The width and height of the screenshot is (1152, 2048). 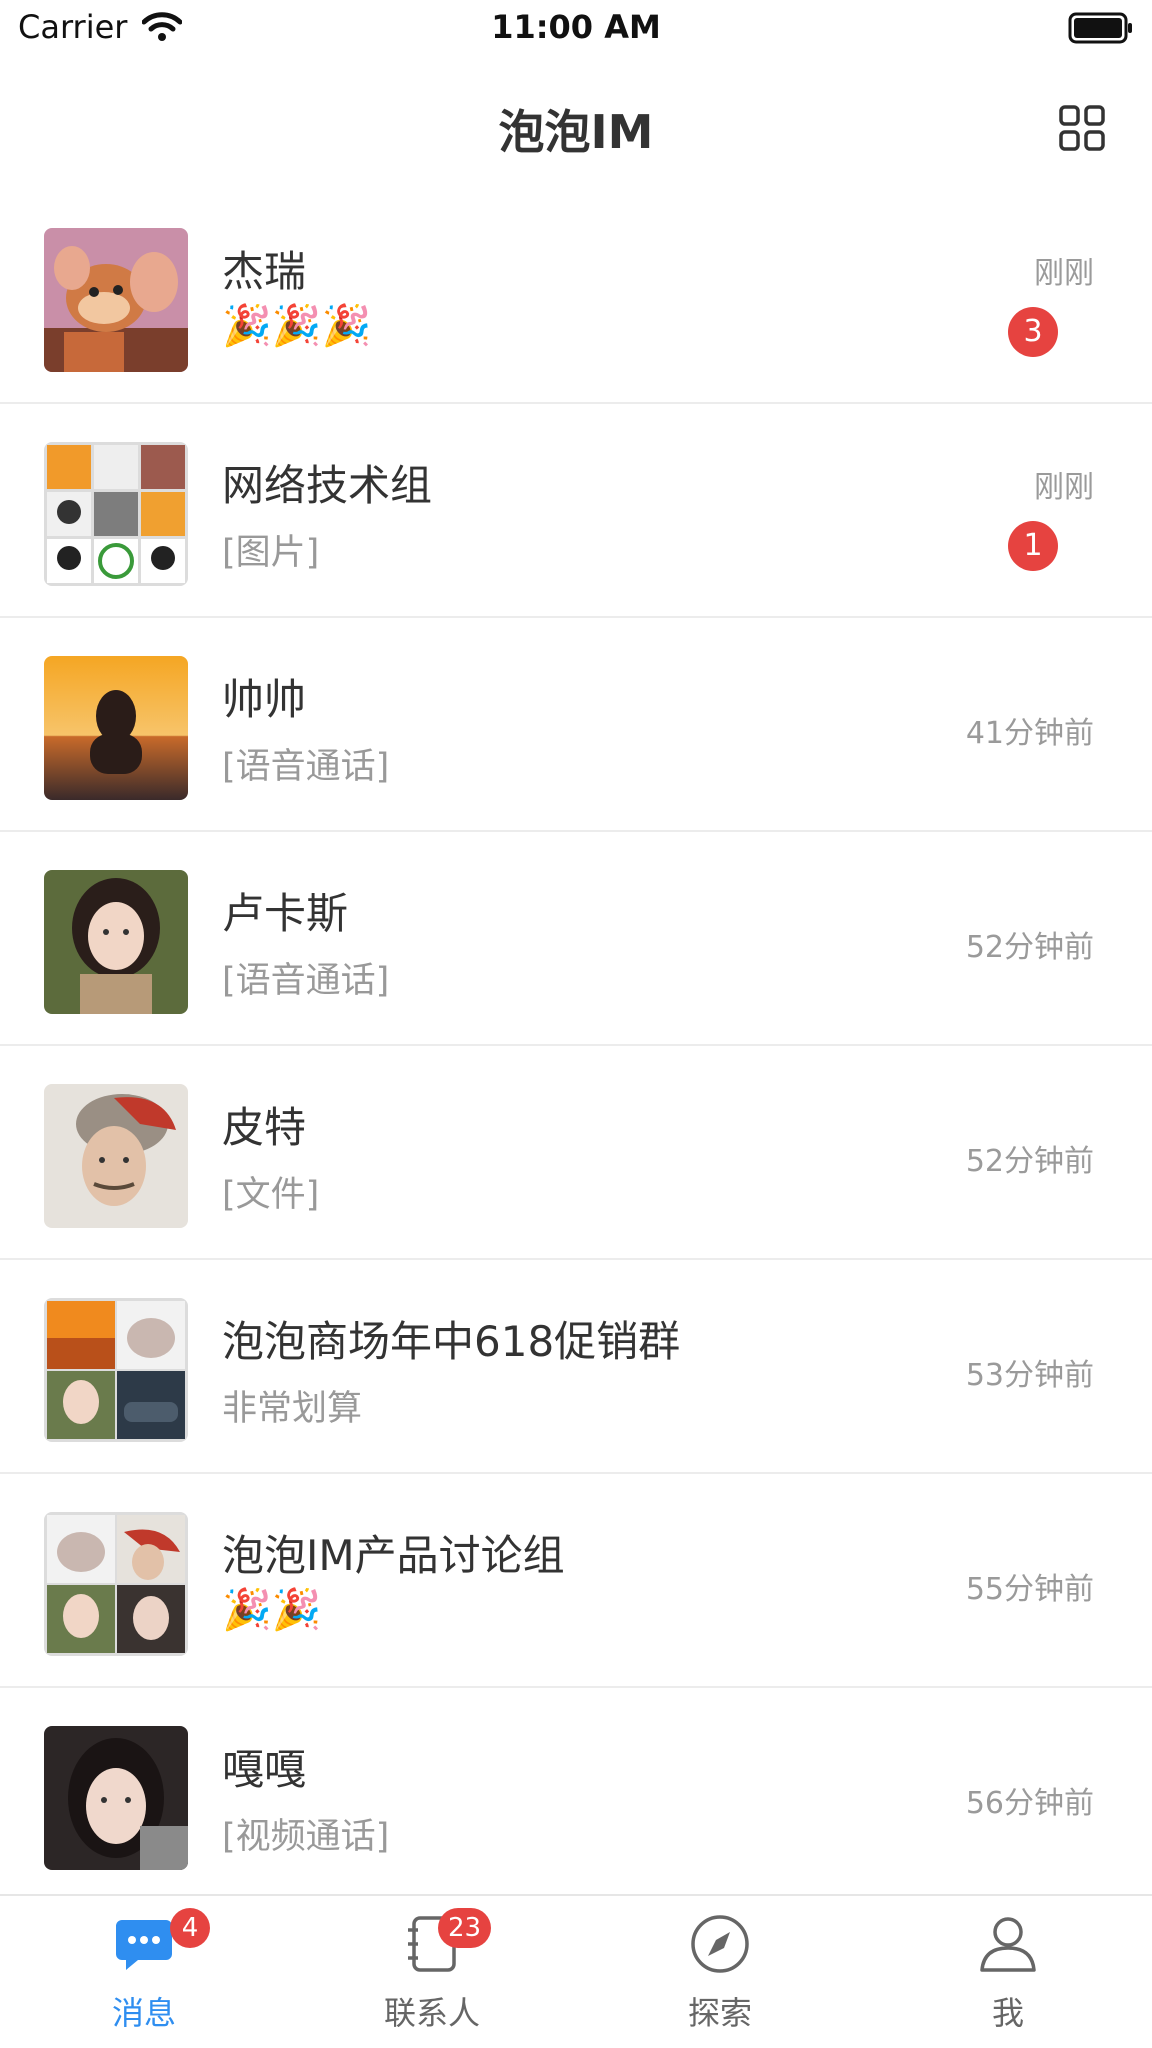 I want to click on tab-contacts: 23 联系人, so click(x=432, y=1972).